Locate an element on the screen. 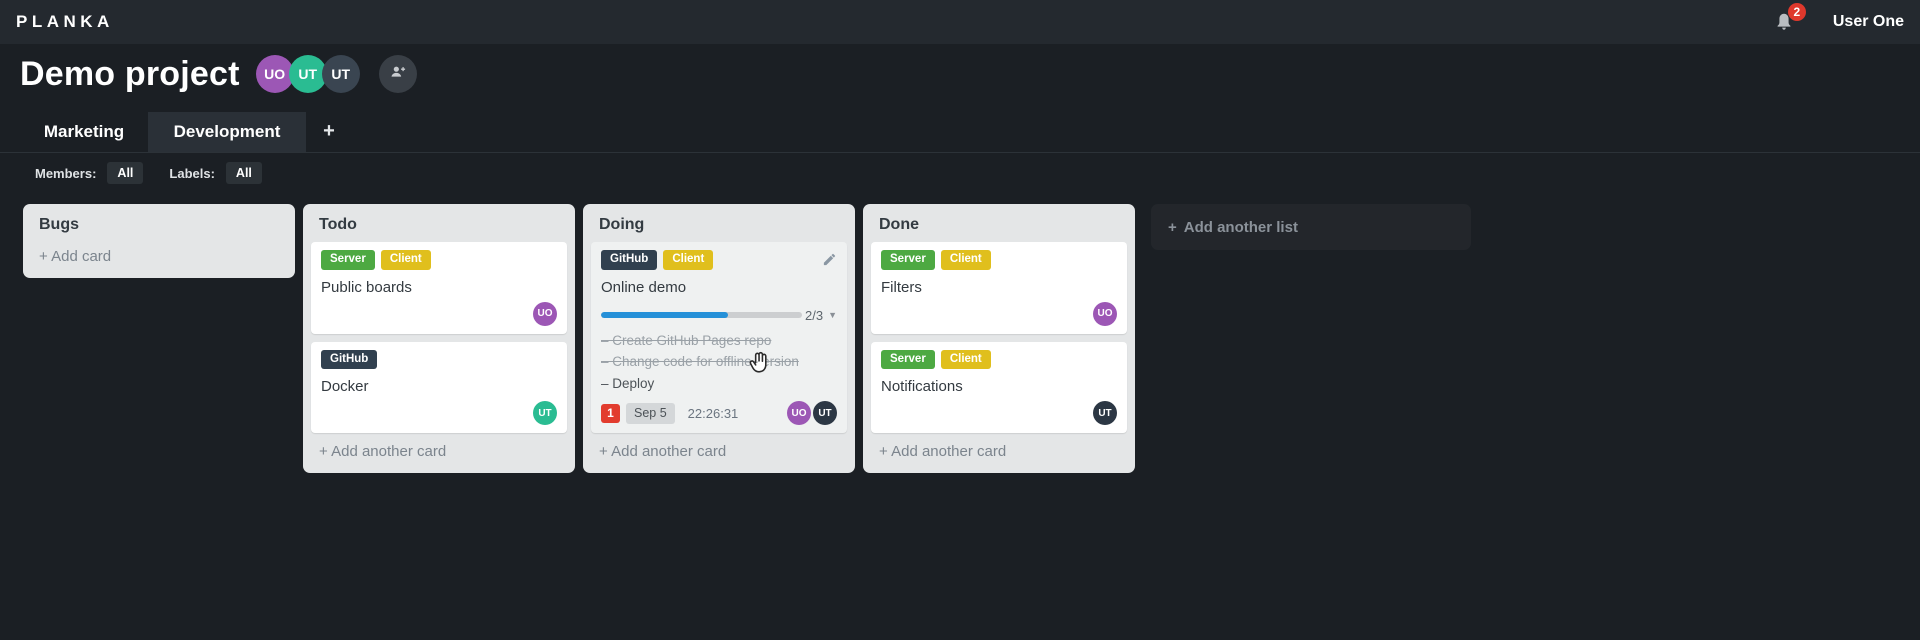 The image size is (1920, 640). progress-track is located at coordinates (701, 315).